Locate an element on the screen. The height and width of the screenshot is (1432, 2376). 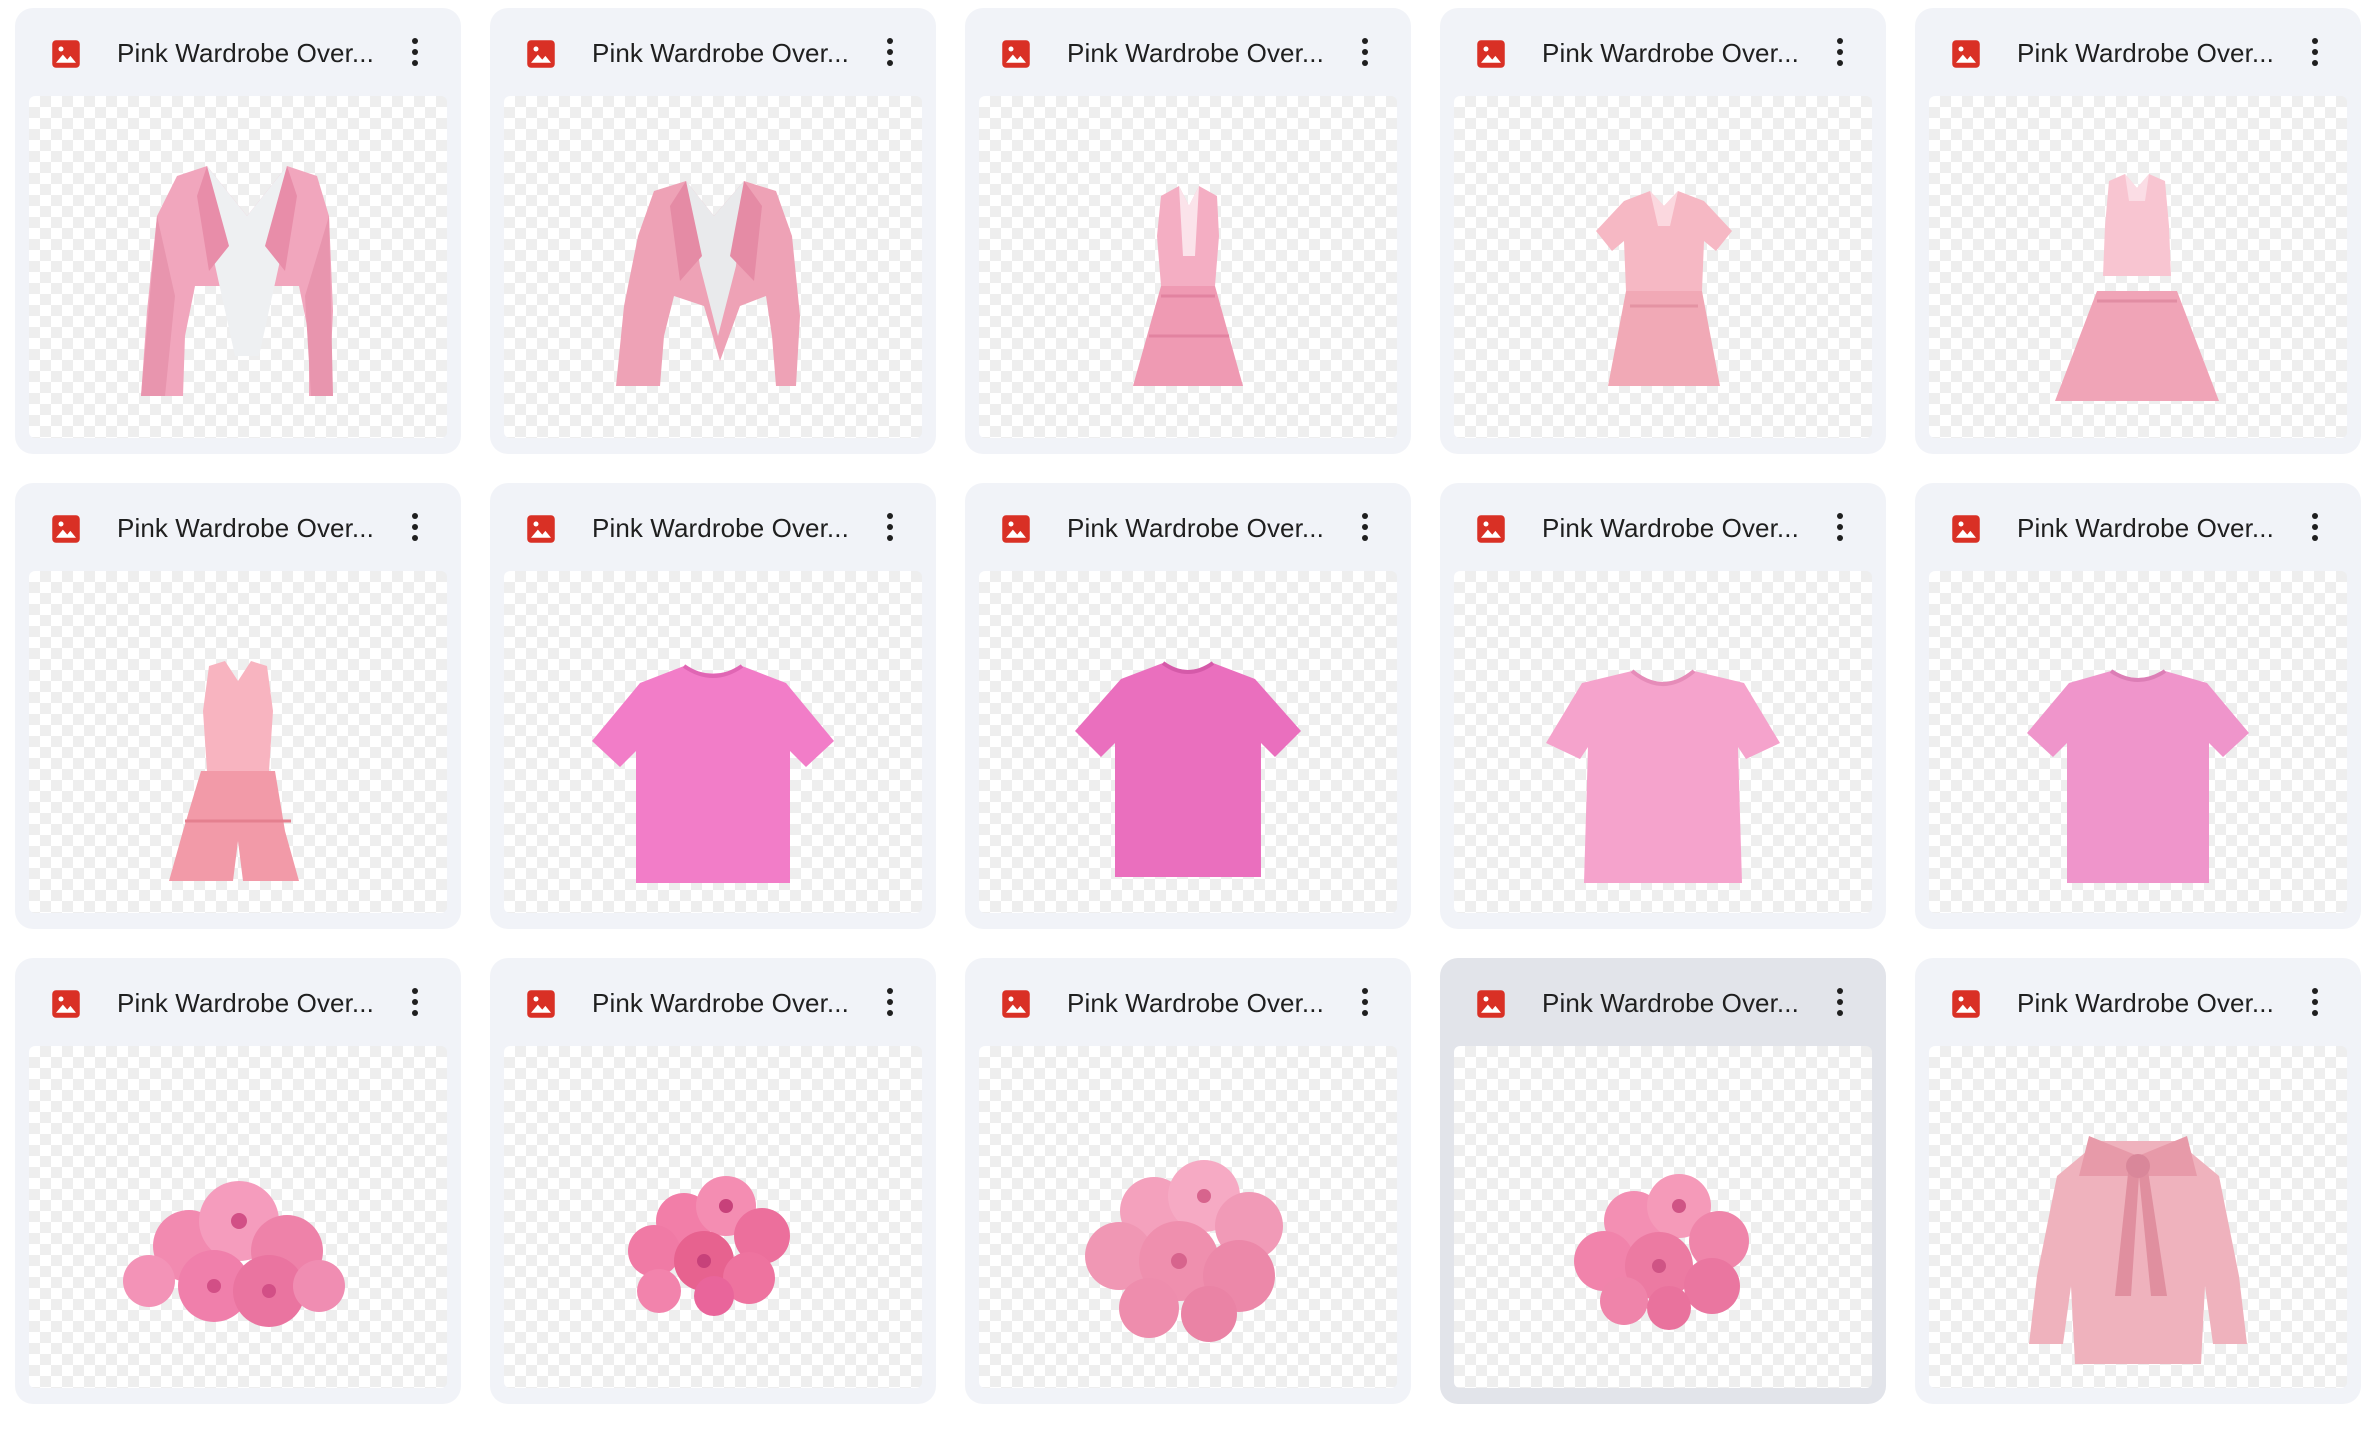
pink-tank-shorts-image is located at coordinates (234, 771).